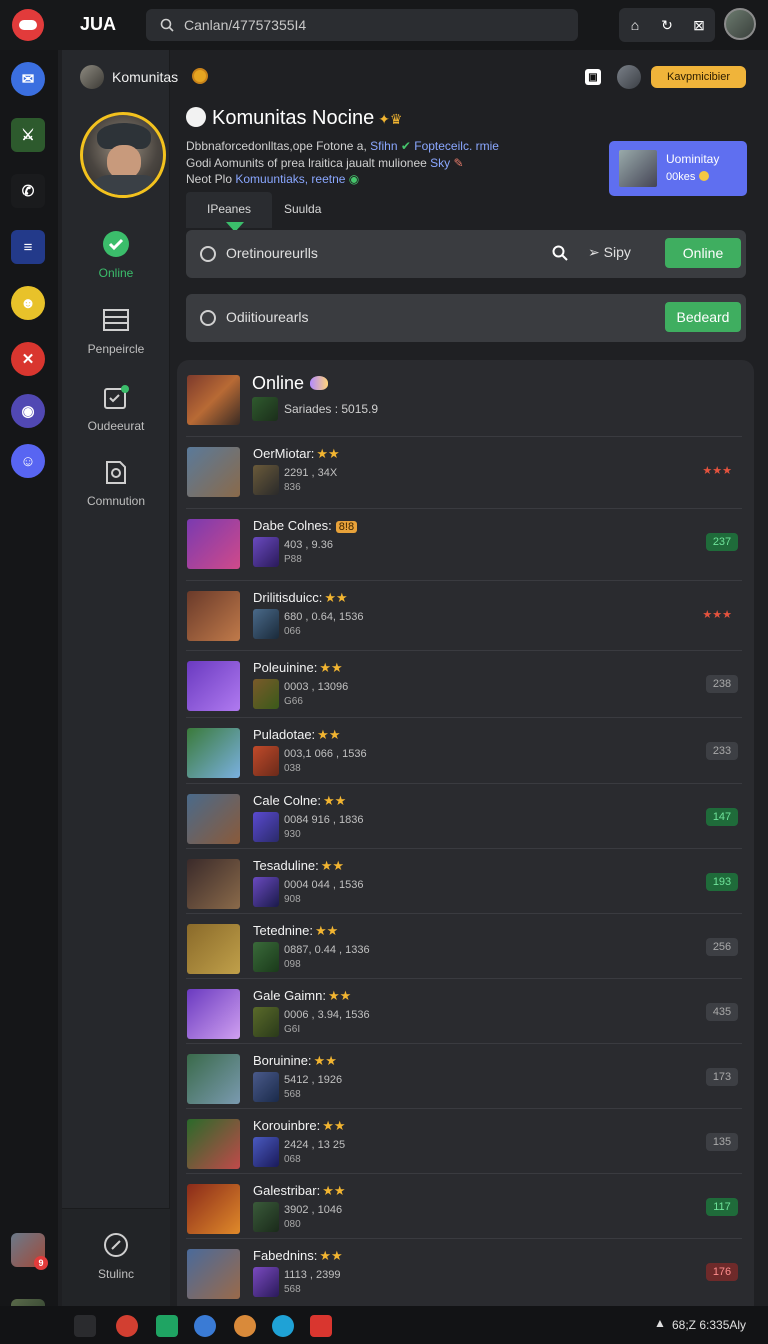  Describe the element at coordinates (292, 1289) in the screenshot. I see `item-stats-secondary: 568` at that location.